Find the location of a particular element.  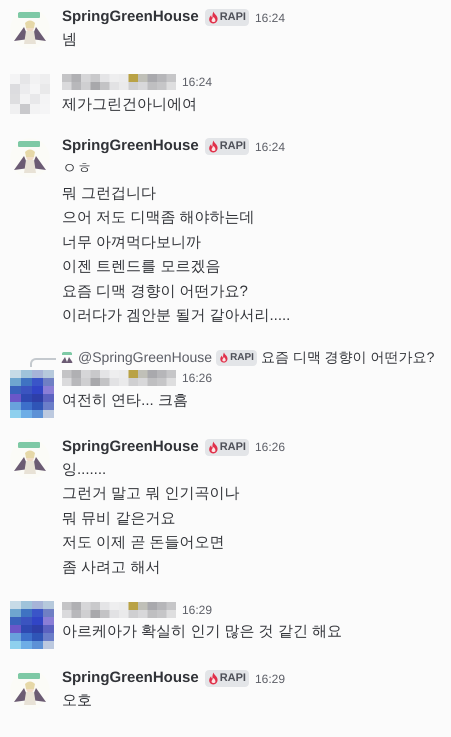

message-text: 으어 저도 디맥좀 해야하는데 is located at coordinates (159, 218).